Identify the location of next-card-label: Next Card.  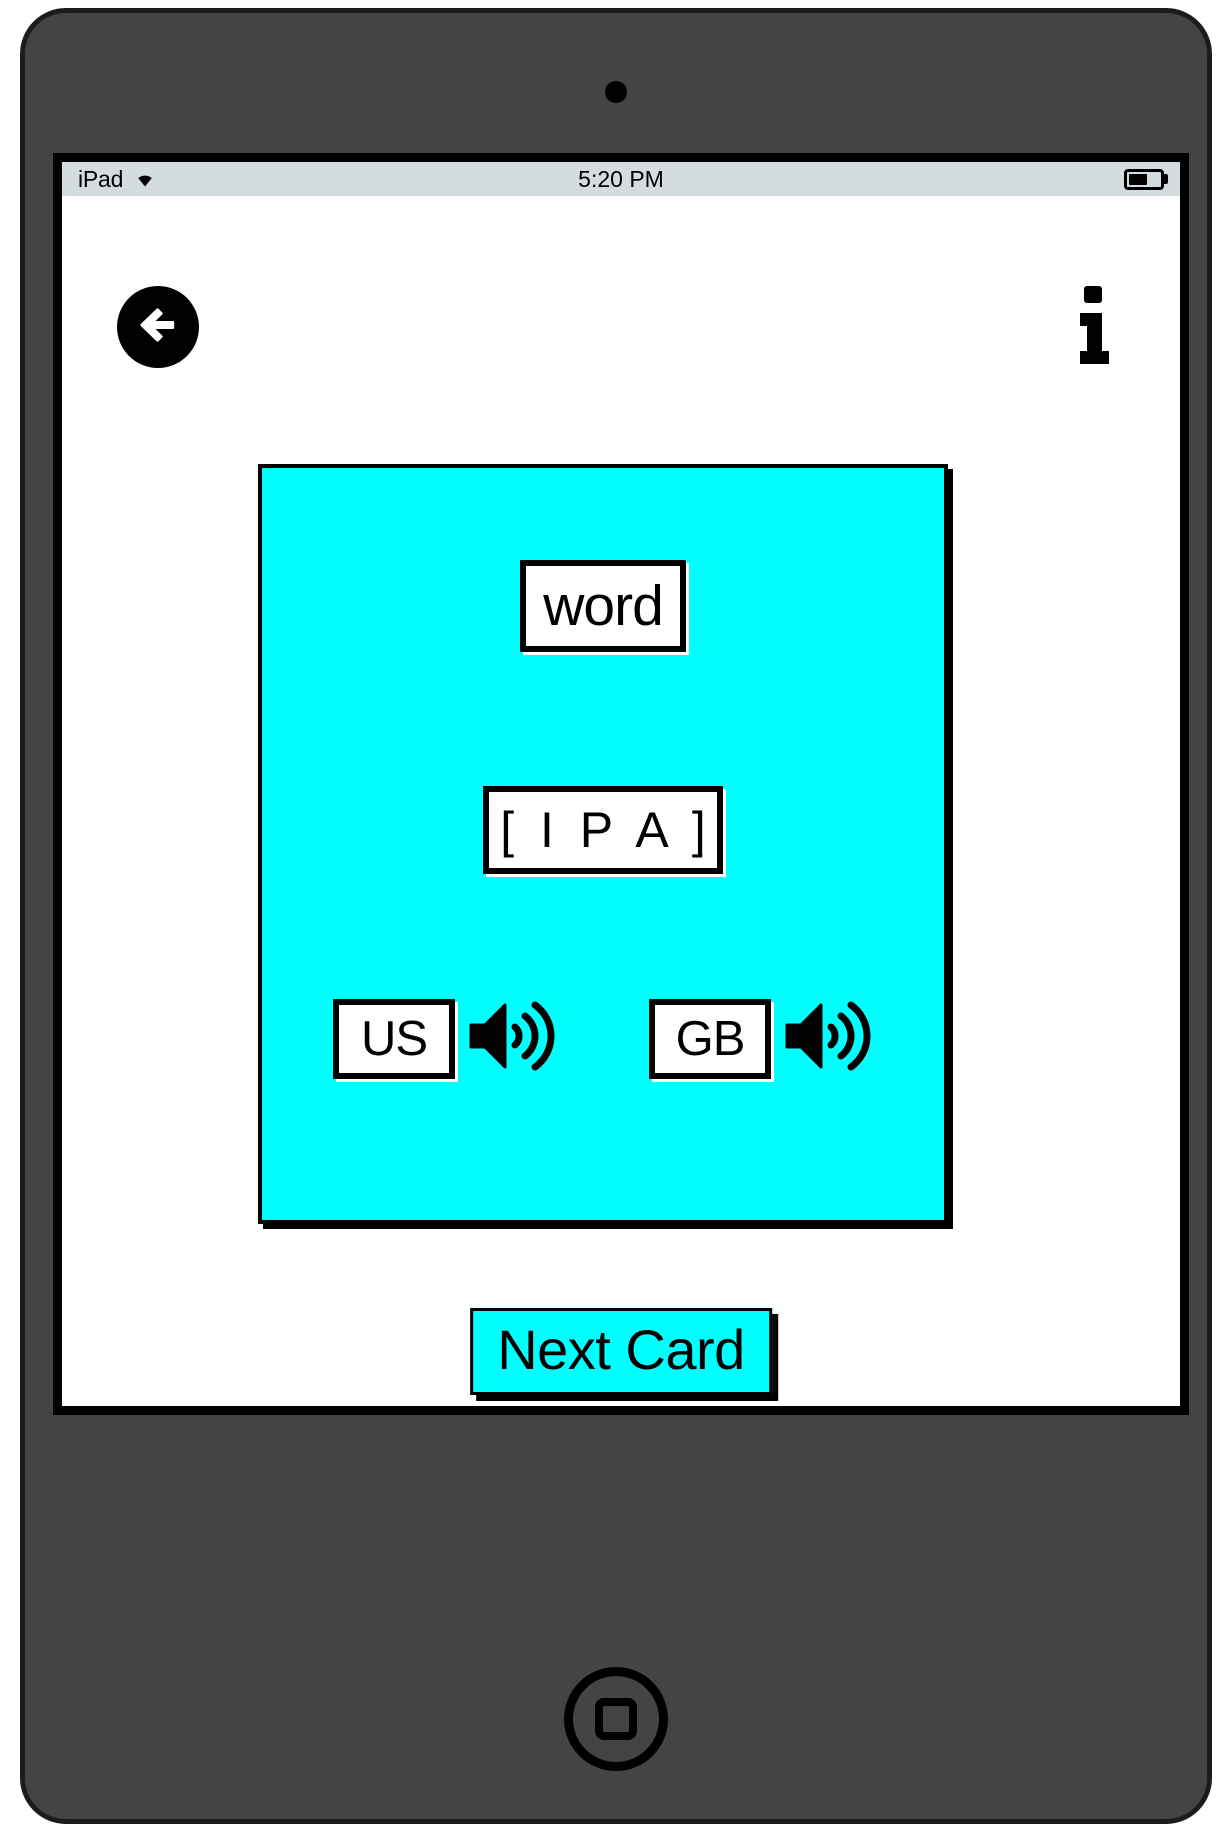
(621, 1349).